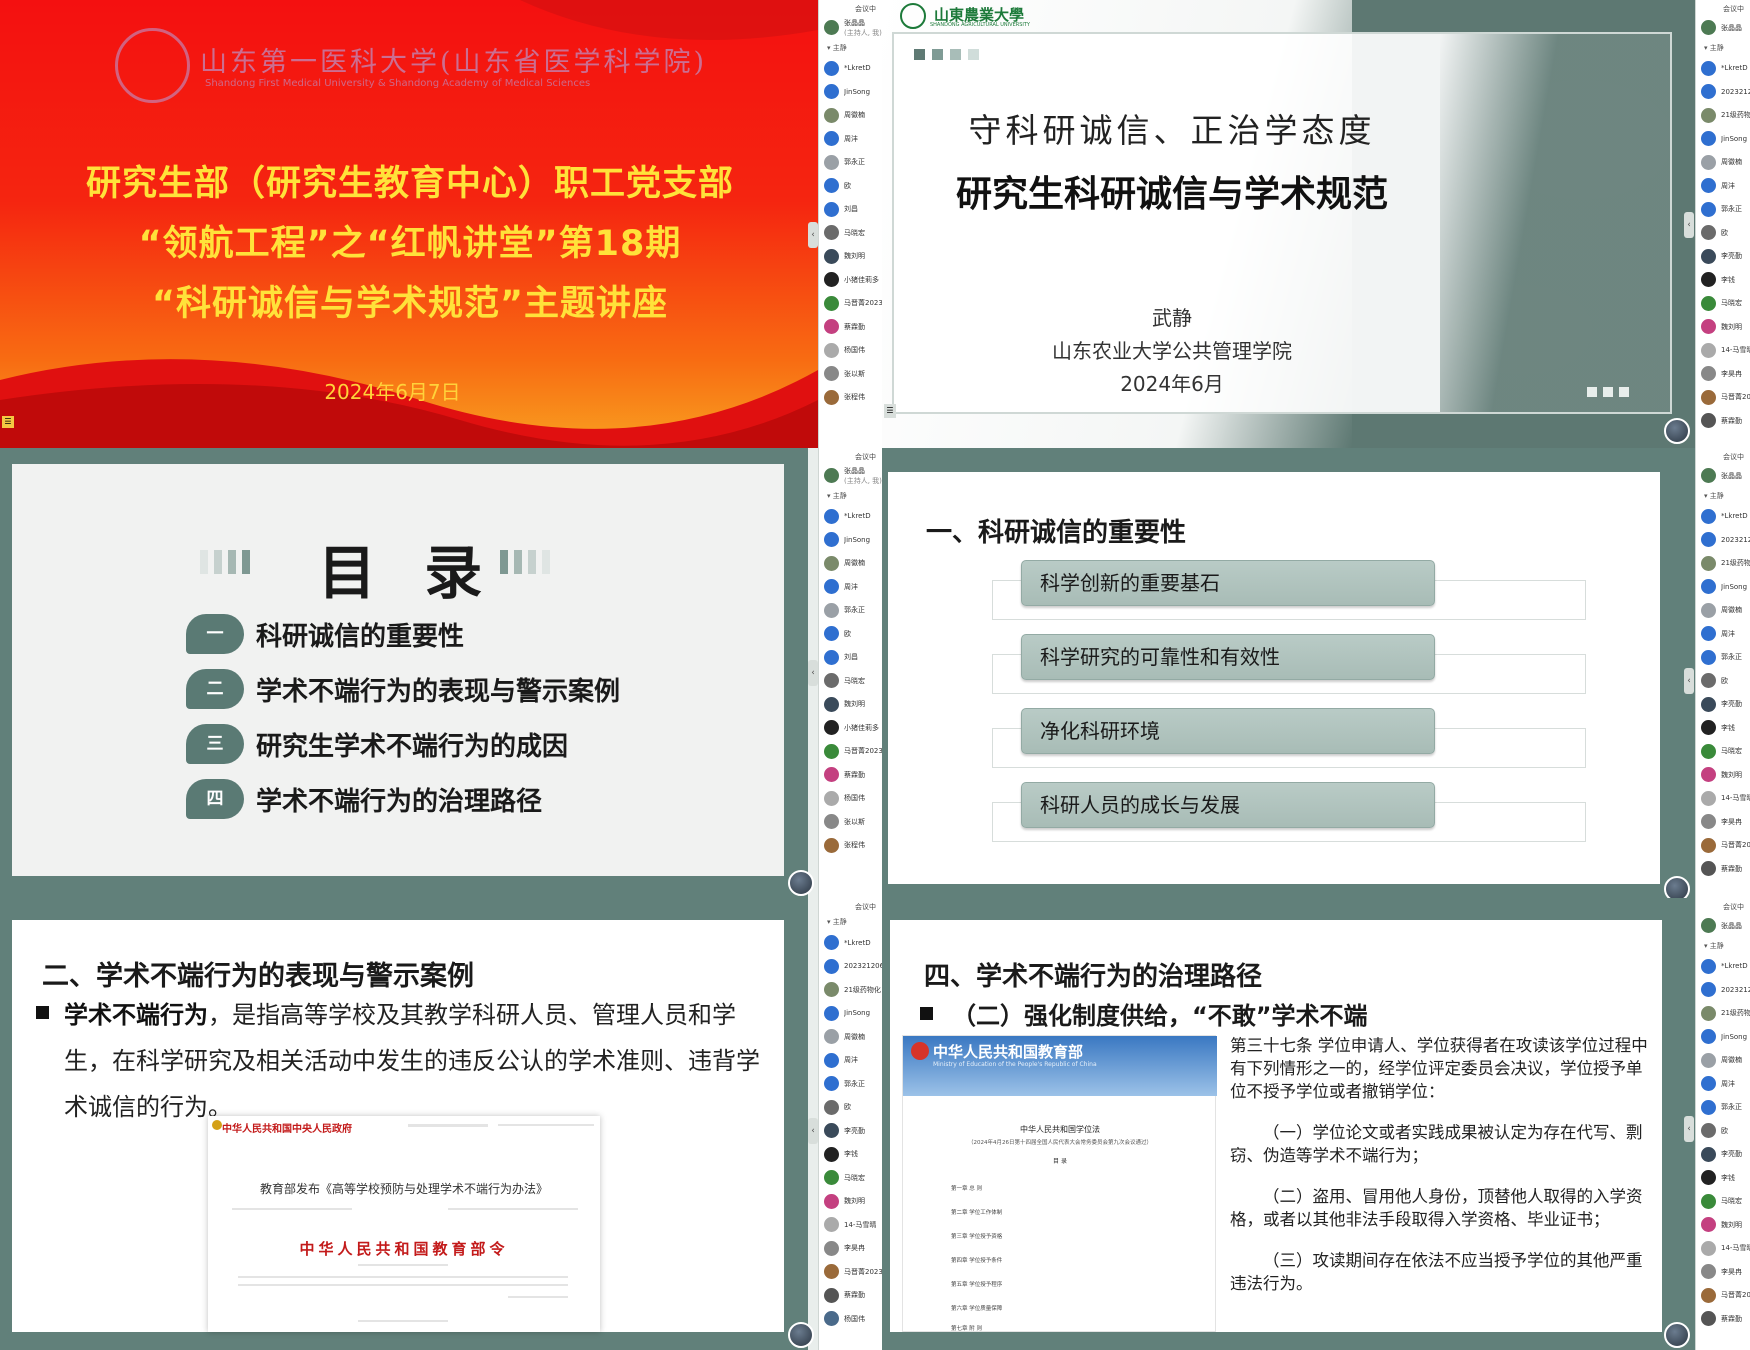 The width and height of the screenshot is (1750, 1350). Describe the element at coordinates (364, 799) in the screenshot. I see `toc-item-4: 四学术不端行为的治理路径` at that location.